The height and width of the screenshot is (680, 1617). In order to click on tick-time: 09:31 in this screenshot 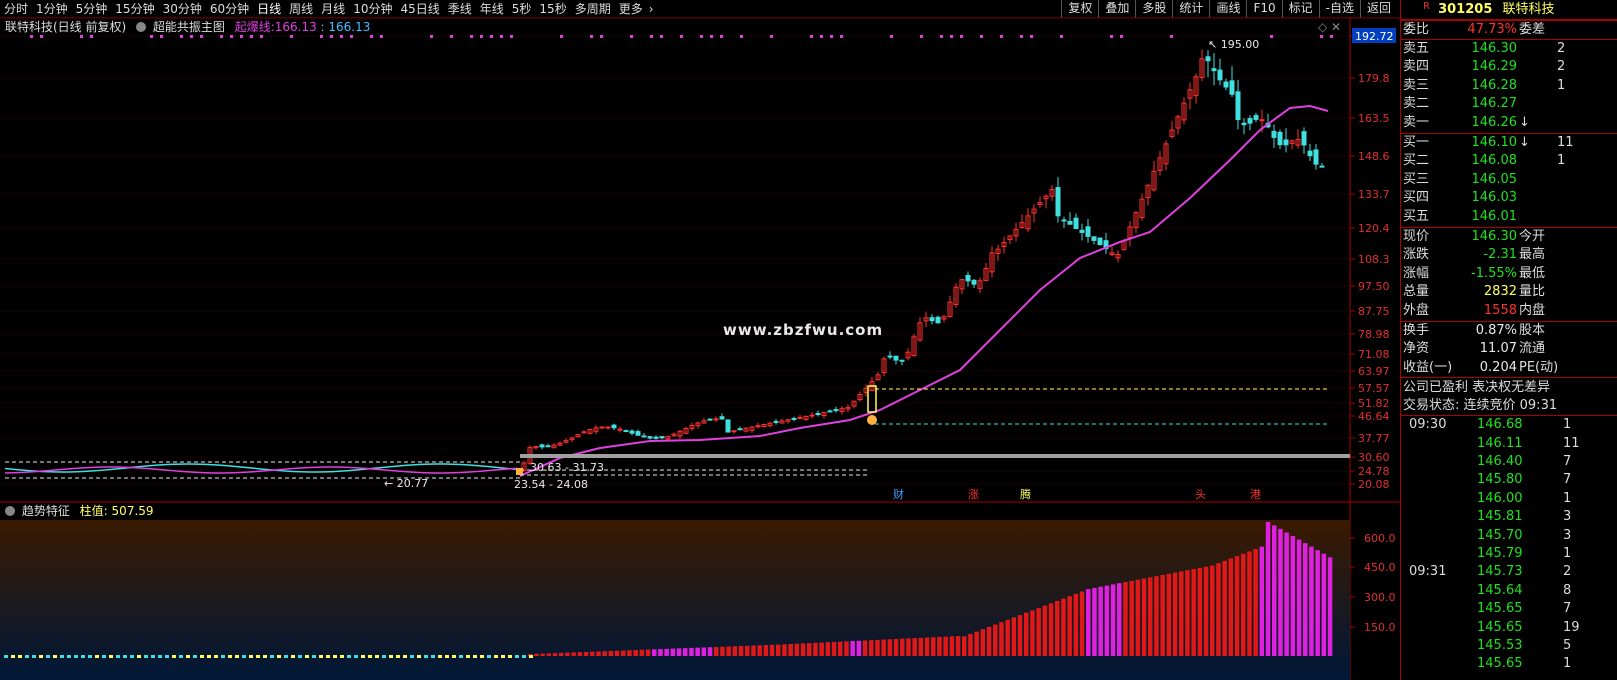, I will do `click(1428, 572)`.